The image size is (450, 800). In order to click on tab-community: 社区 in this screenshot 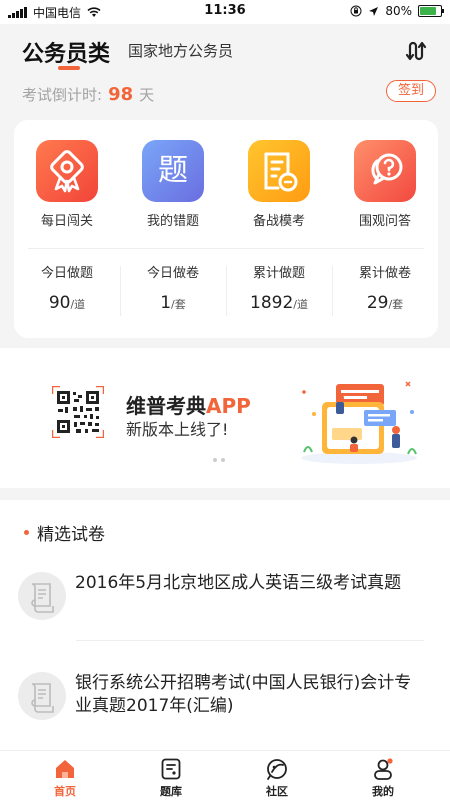, I will do `click(277, 775)`.